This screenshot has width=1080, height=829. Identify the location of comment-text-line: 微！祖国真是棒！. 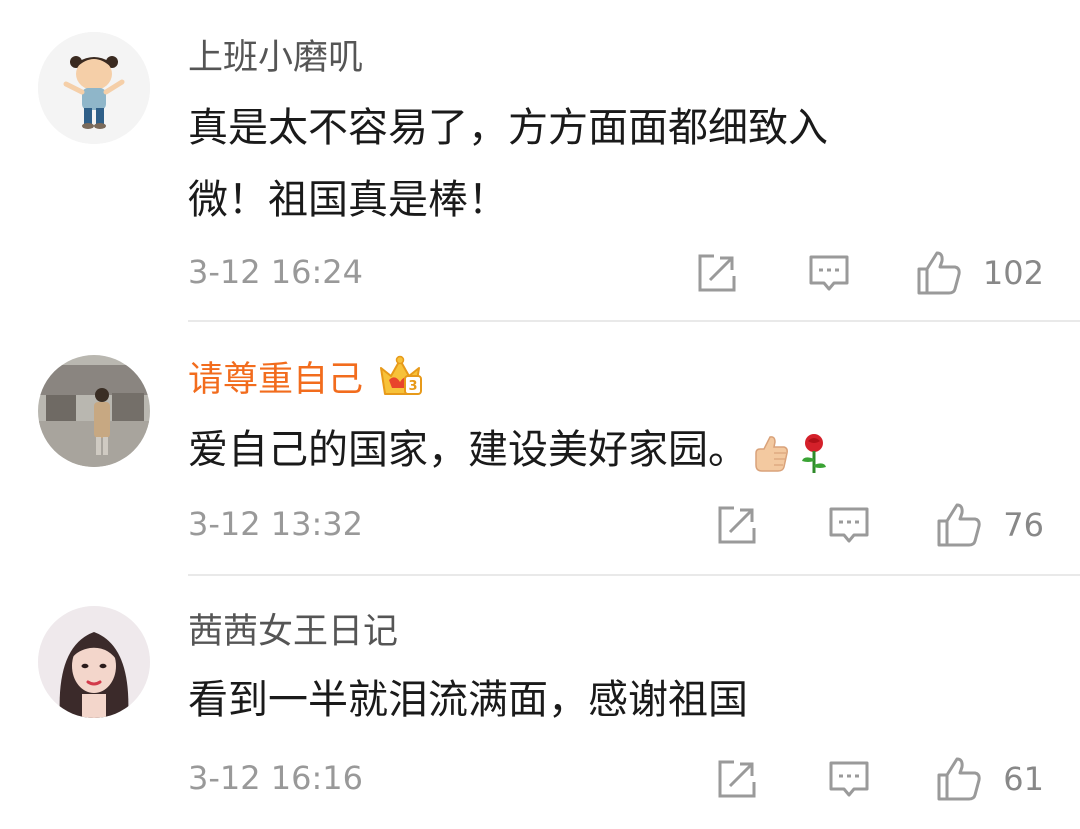
(348, 200).